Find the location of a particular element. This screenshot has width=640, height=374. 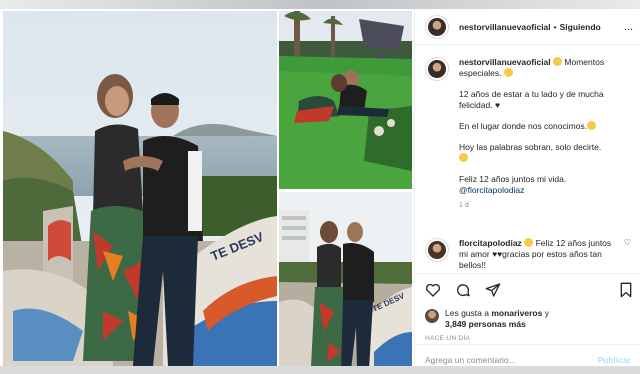

likes-prefix: Les gusta a is located at coordinates (467, 313).